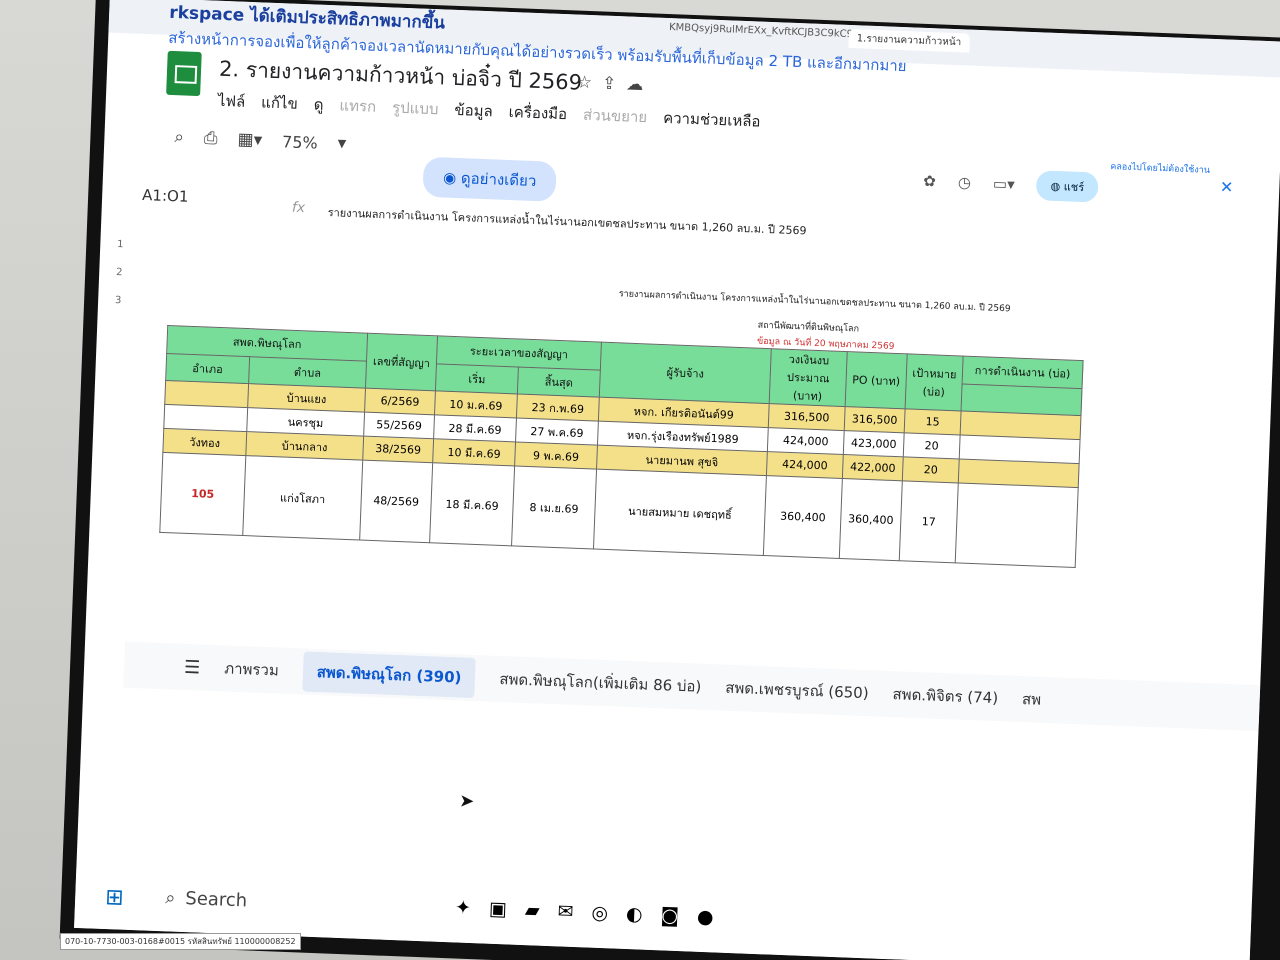 The image size is (1280, 960). What do you see at coordinates (965, 182) in the screenshot?
I see `history-icon: ◷` at bounding box center [965, 182].